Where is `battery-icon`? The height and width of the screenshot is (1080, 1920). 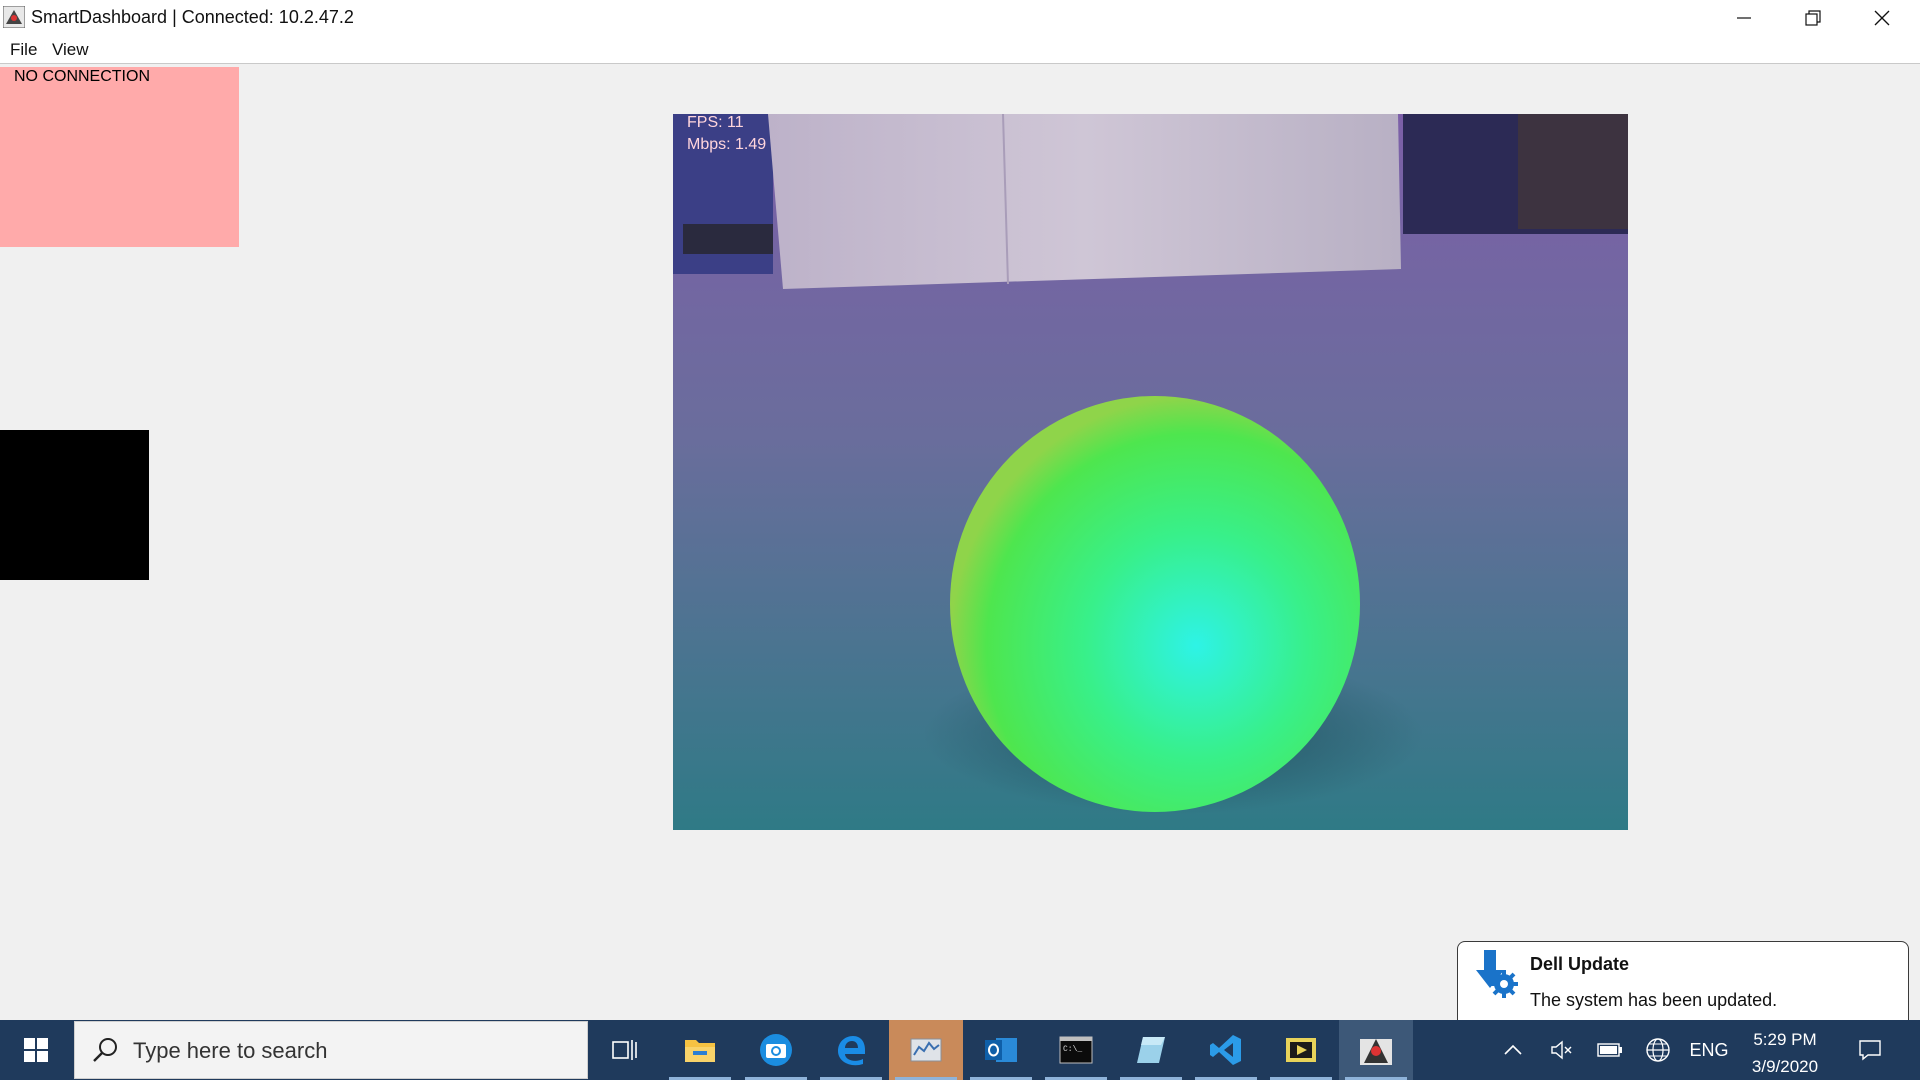
battery-icon is located at coordinates (1609, 1050).